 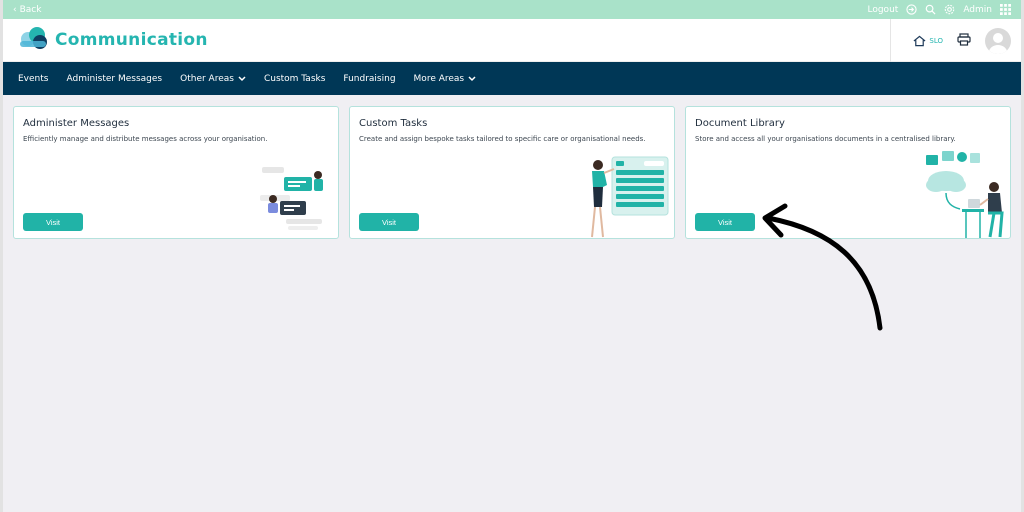 What do you see at coordinates (1005, 9) in the screenshot?
I see `grid-icon` at bounding box center [1005, 9].